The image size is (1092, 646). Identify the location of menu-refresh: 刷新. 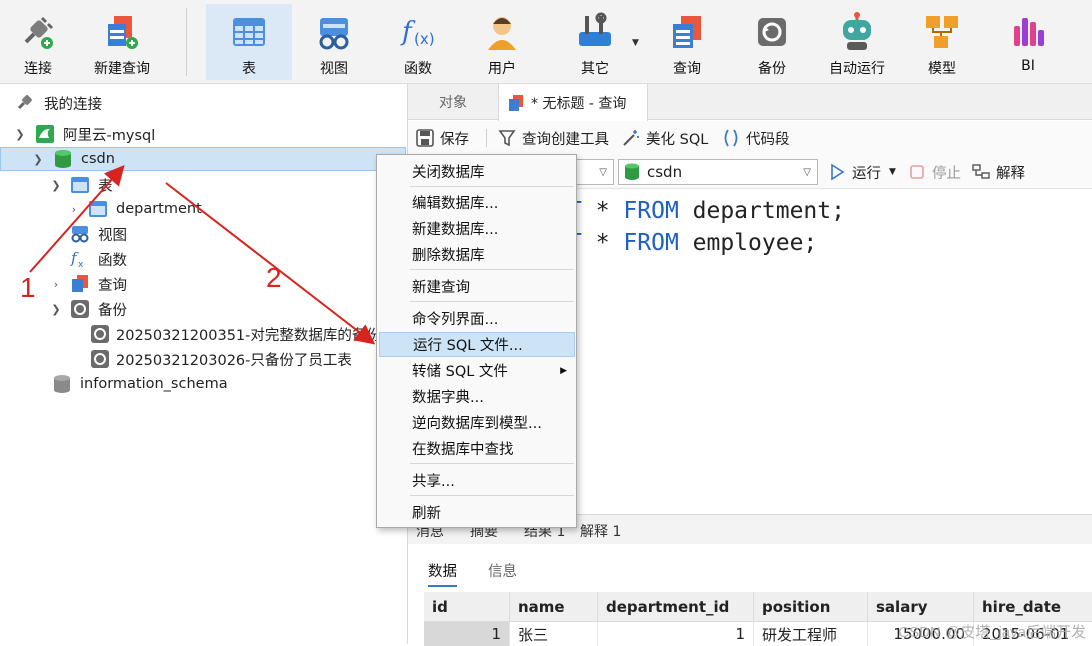
(477, 512).